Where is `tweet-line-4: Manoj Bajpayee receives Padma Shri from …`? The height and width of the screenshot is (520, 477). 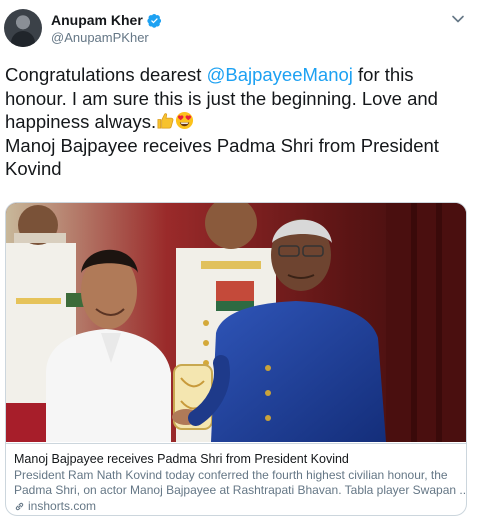
tweet-line-4: Manoj Bajpayee receives Padma Shri from … is located at coordinates (222, 145).